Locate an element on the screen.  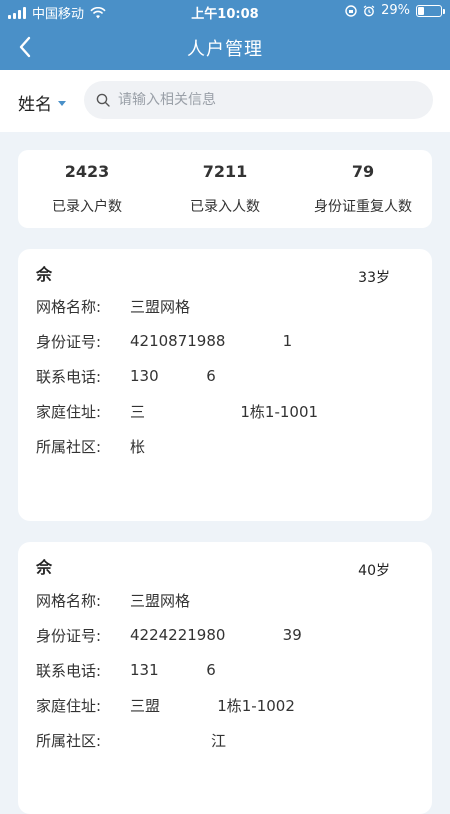
search-row: 姓名 is located at coordinates (225, 101).